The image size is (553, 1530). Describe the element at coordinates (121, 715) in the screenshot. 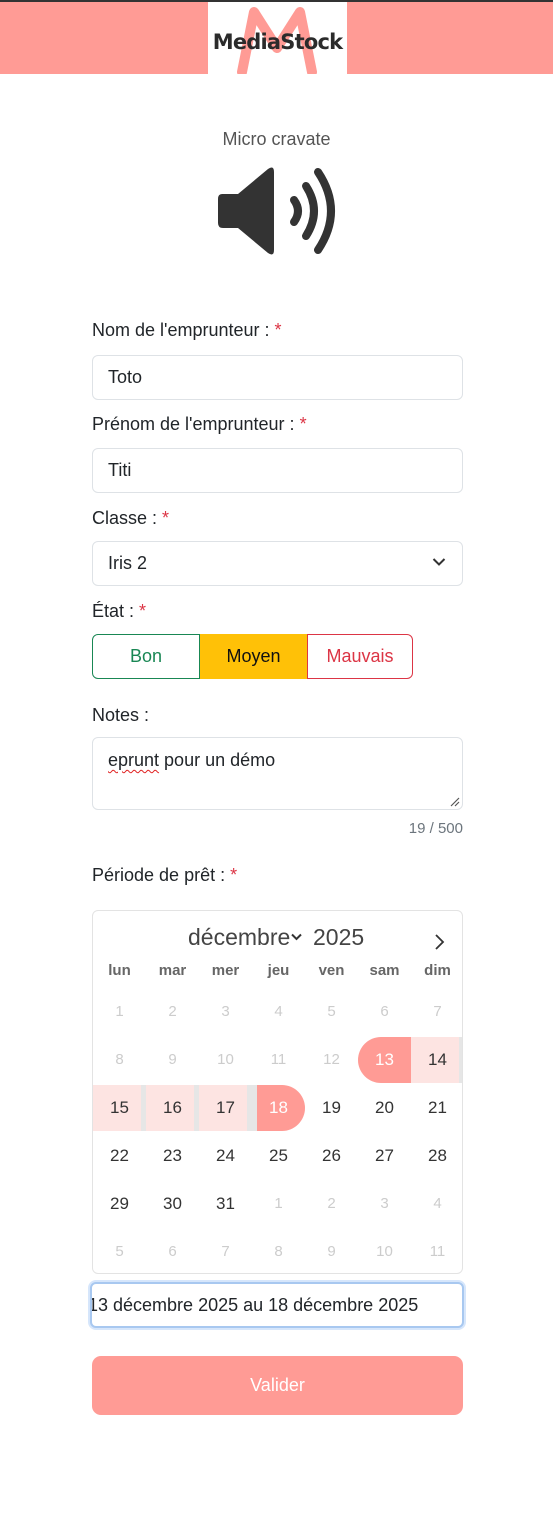

I see `notes-label: Notes :` at that location.